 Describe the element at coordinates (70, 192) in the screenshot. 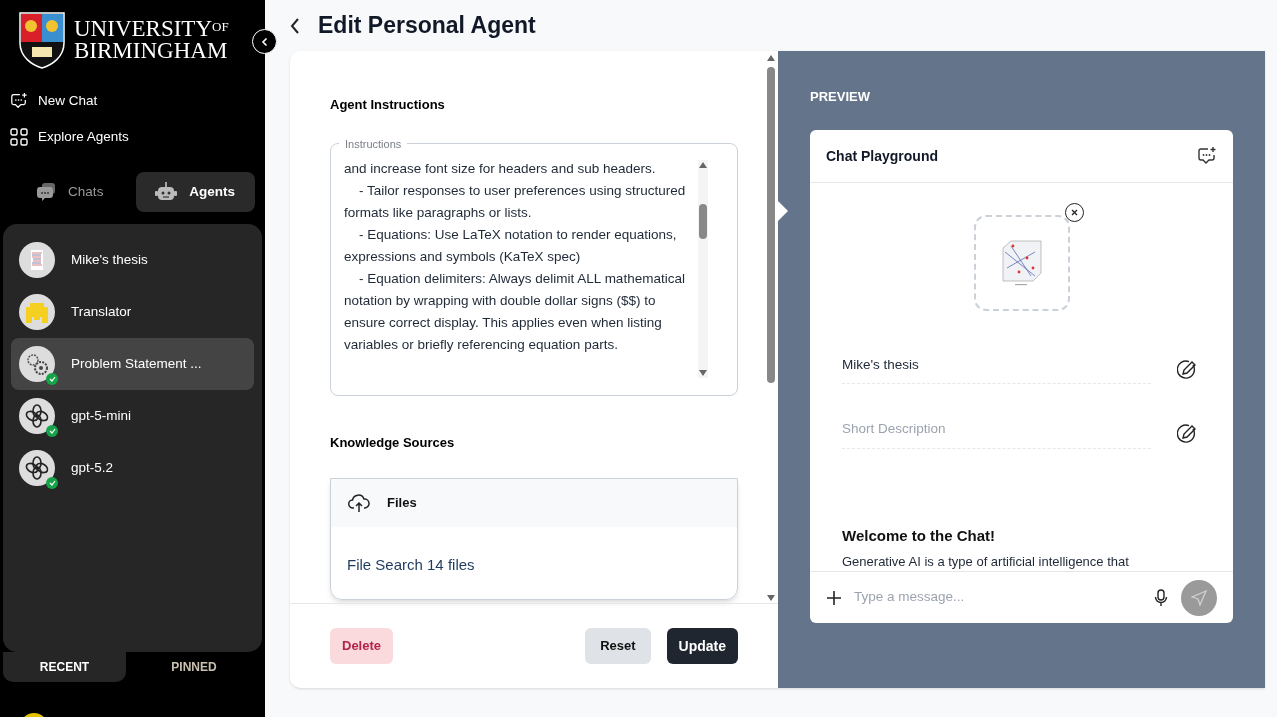

I see `tab: Chats` at that location.